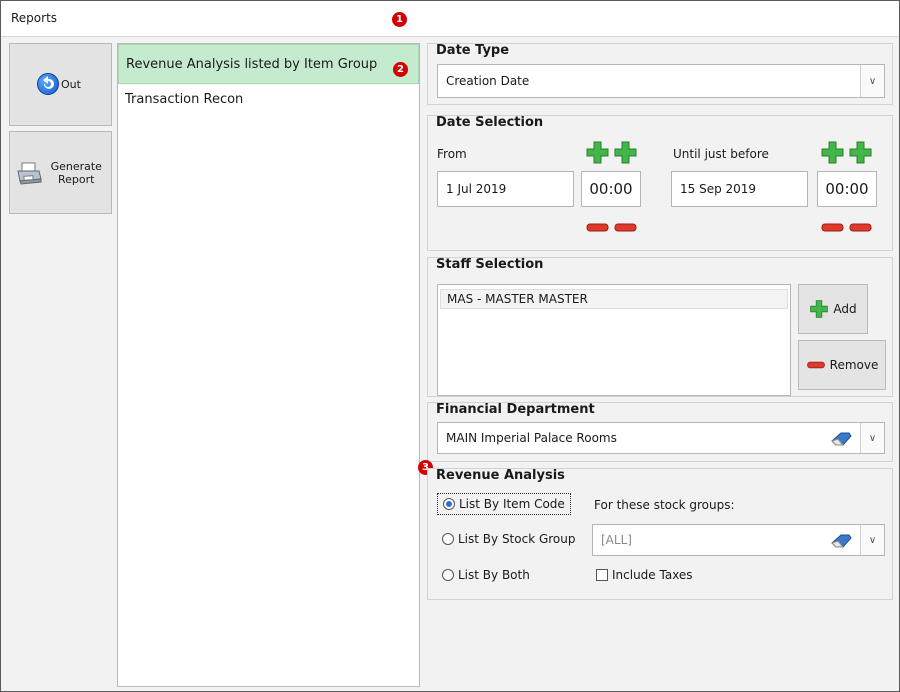 Image resolution: width=900 pixels, height=692 pixels. Describe the element at coordinates (500, 475) in the screenshot. I see `revenue-analysis-title: Revenue Analysis` at that location.